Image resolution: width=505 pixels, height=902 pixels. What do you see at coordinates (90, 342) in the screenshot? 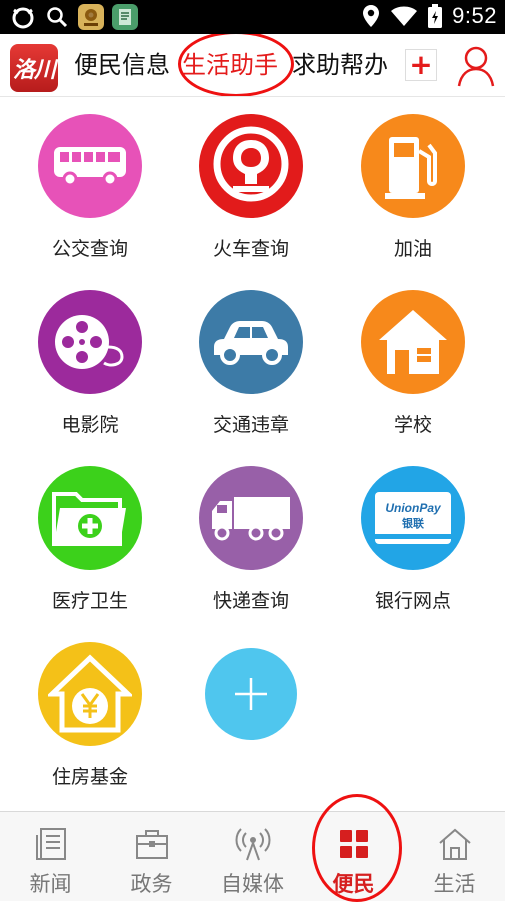
I see `film-reel-icon` at bounding box center [90, 342].